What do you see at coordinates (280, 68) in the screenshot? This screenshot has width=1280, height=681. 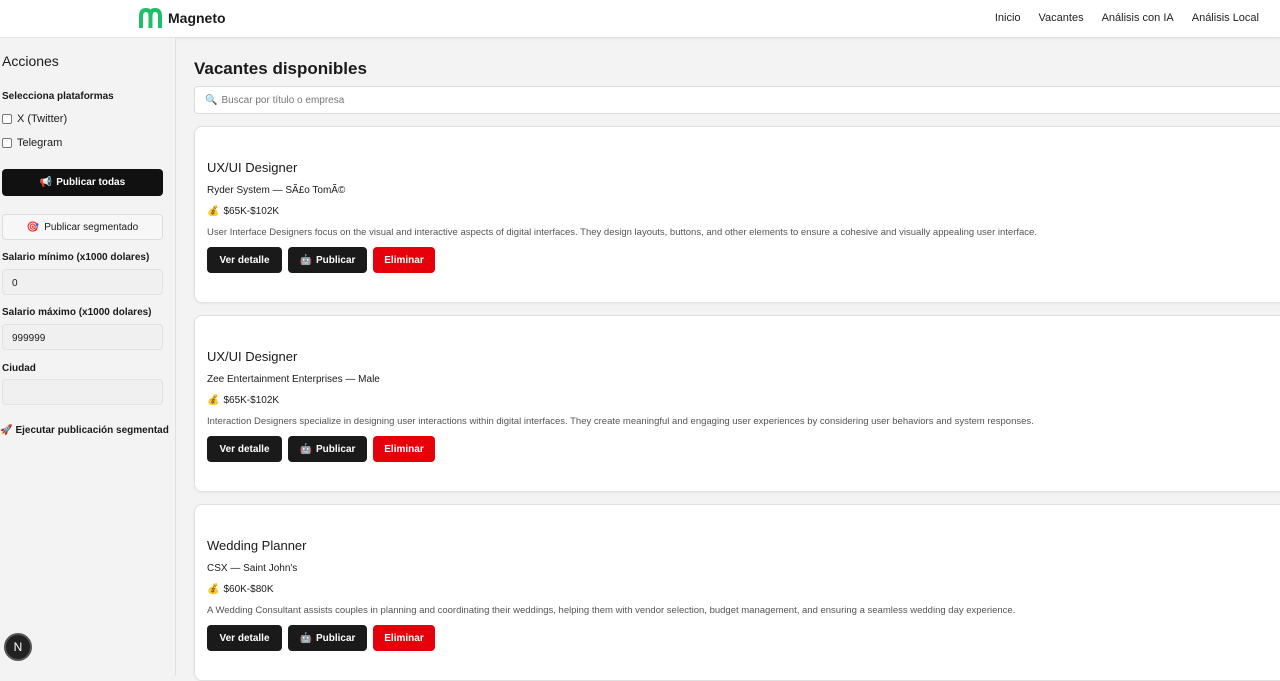 I see `page-title: Vacantes disponibles` at bounding box center [280, 68].